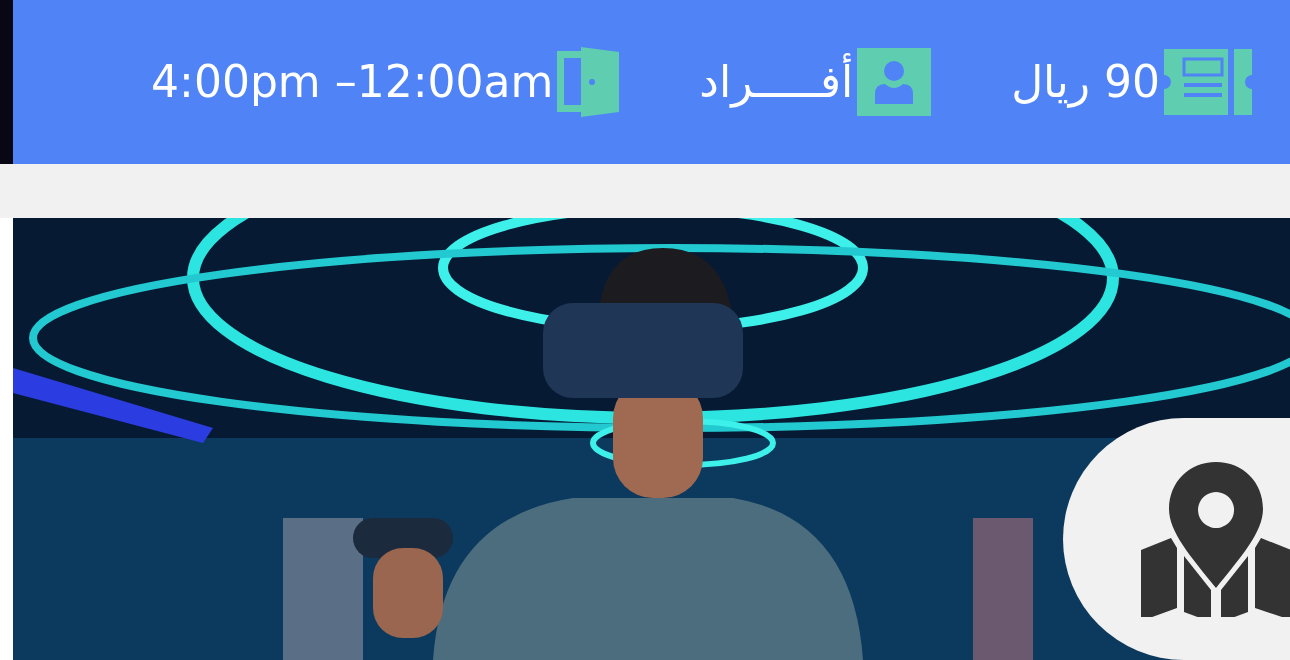 Image resolution: width=1290 pixels, height=660 pixels. Describe the element at coordinates (588, 82) in the screenshot. I see `door-icon` at that location.